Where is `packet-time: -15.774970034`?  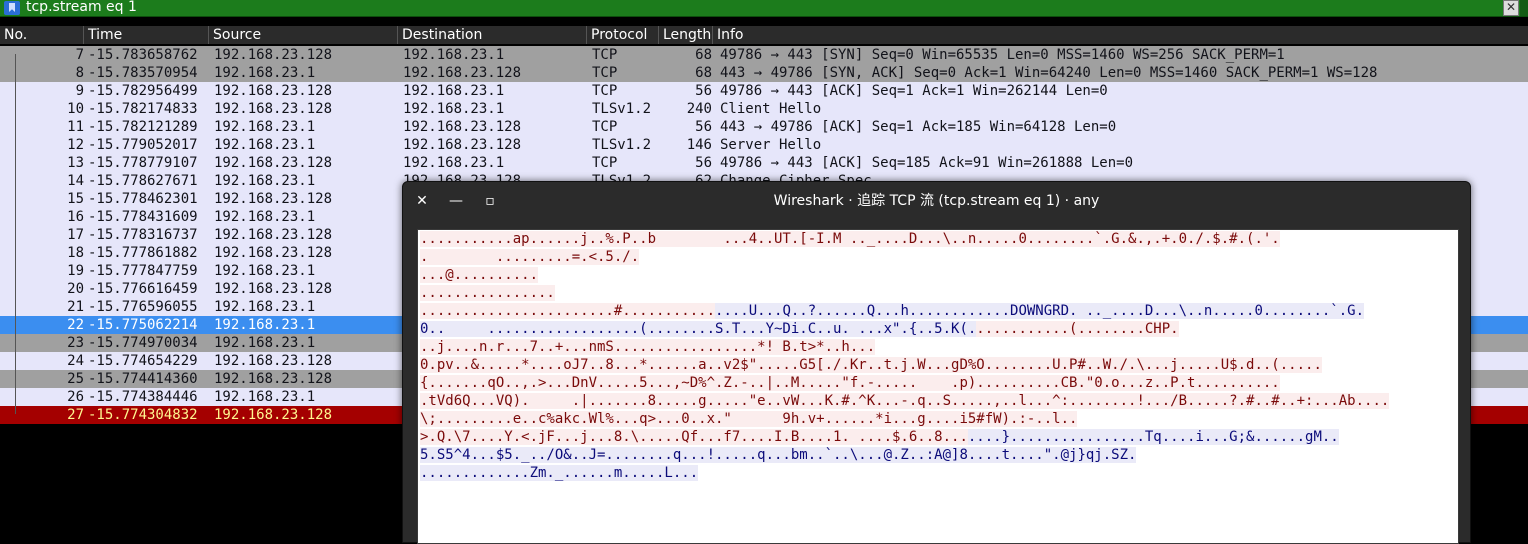
packet-time: -15.774970034 is located at coordinates (143, 343).